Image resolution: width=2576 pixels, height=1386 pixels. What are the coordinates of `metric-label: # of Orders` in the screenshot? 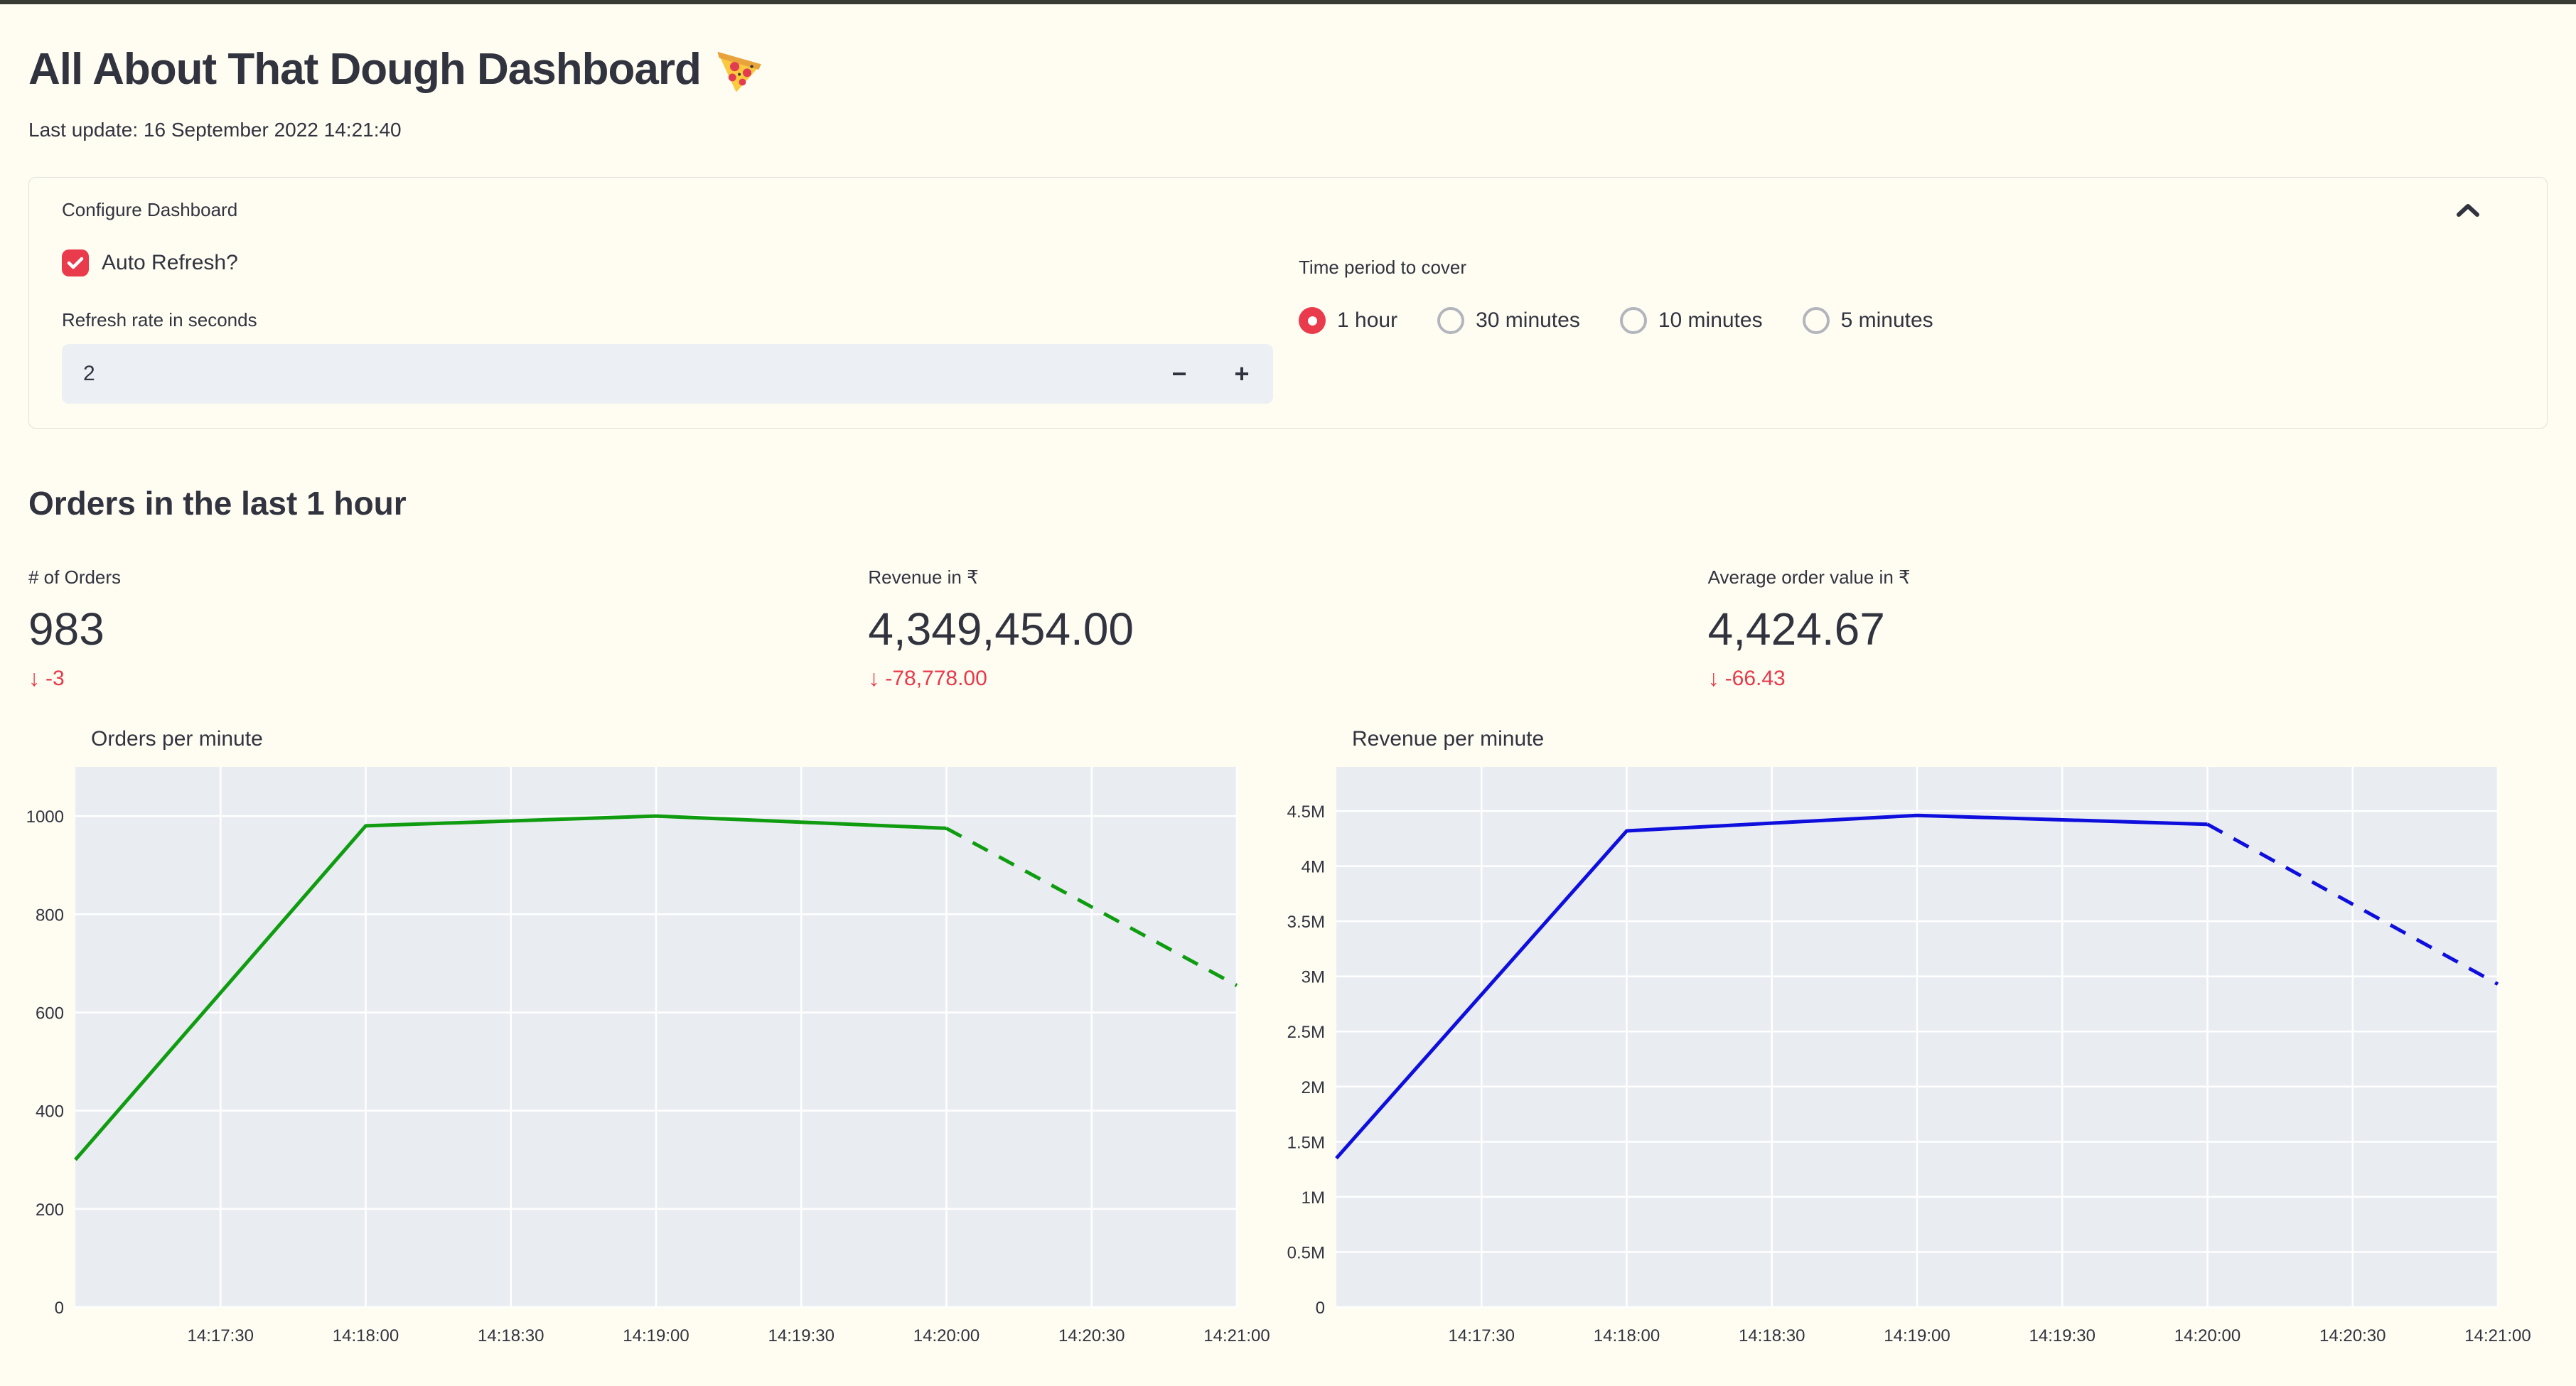 It's located at (75, 577).